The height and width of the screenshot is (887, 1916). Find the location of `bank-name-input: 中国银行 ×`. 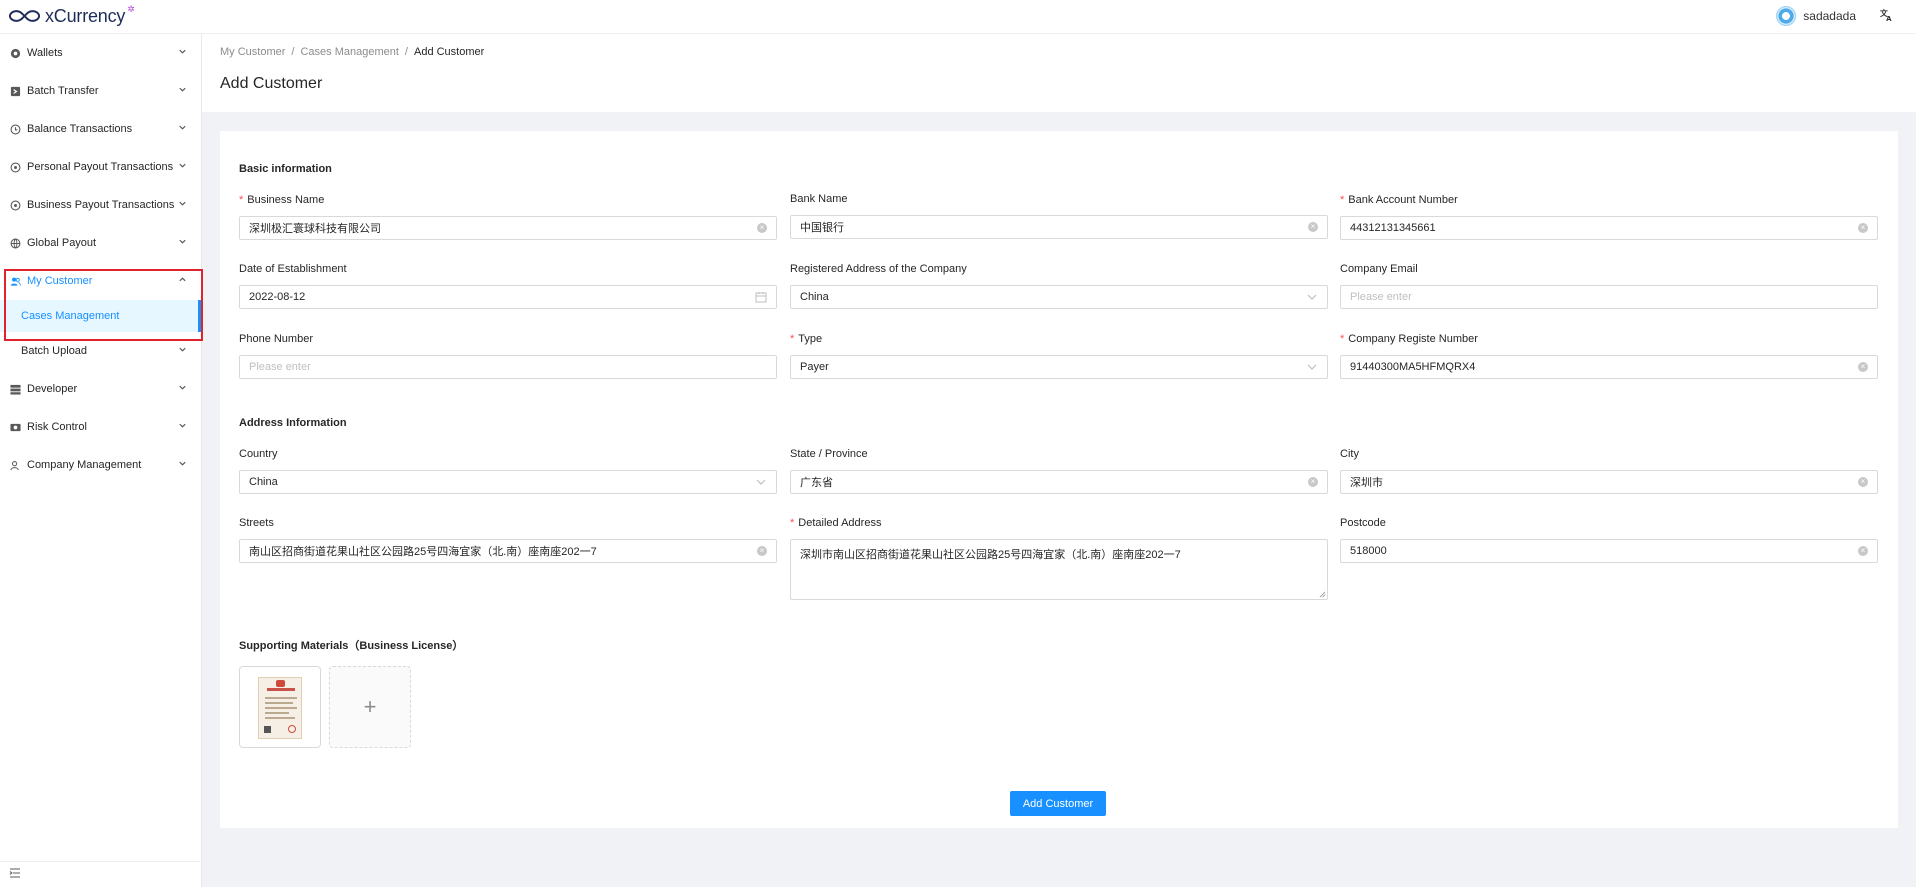

bank-name-input: 中国银行 × is located at coordinates (1059, 227).